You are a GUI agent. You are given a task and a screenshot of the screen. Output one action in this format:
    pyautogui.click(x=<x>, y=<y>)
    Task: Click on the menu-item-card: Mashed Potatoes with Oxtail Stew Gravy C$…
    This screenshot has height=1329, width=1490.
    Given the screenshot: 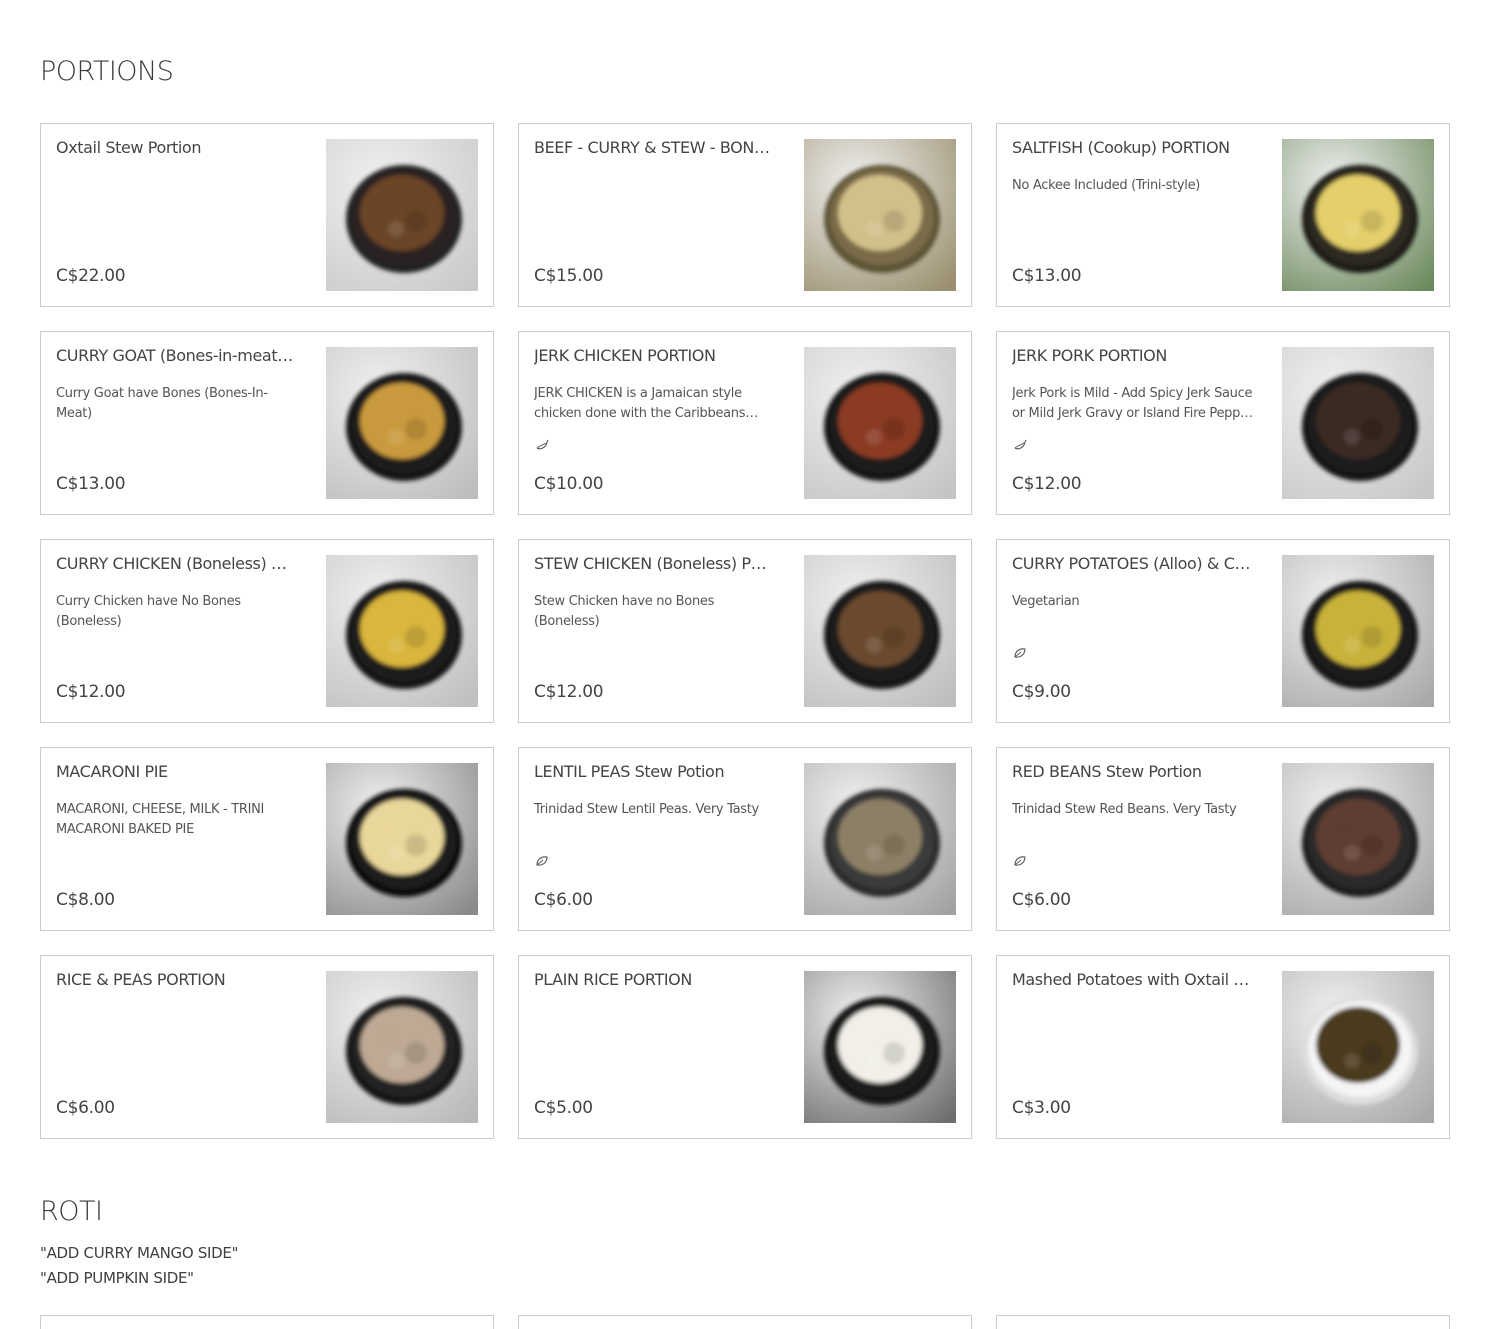 What is the action you would take?
    pyautogui.click(x=1223, y=1047)
    